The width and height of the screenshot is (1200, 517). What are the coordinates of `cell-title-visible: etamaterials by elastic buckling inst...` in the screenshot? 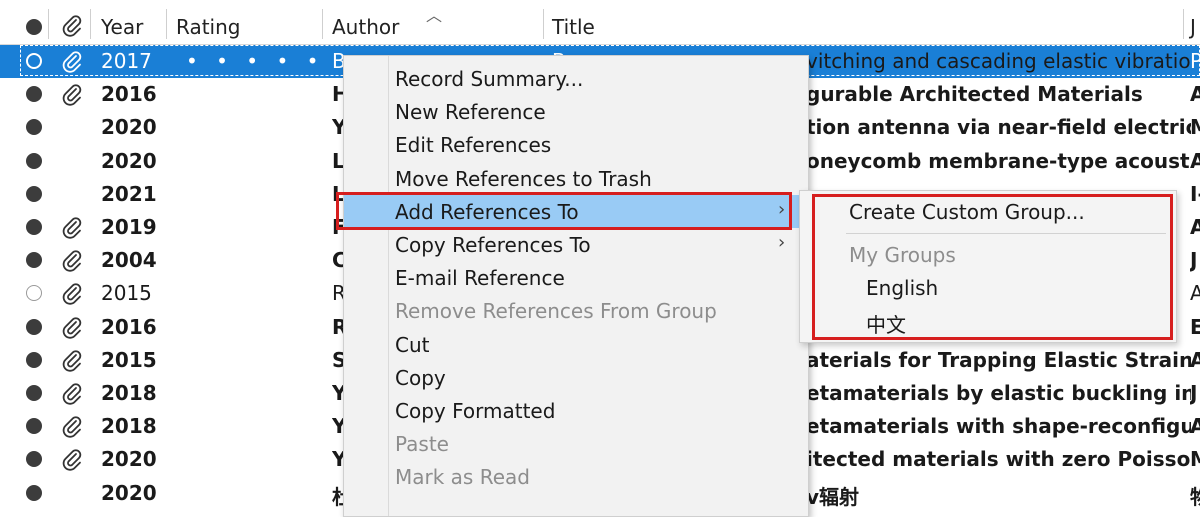 It's located at (998, 393).